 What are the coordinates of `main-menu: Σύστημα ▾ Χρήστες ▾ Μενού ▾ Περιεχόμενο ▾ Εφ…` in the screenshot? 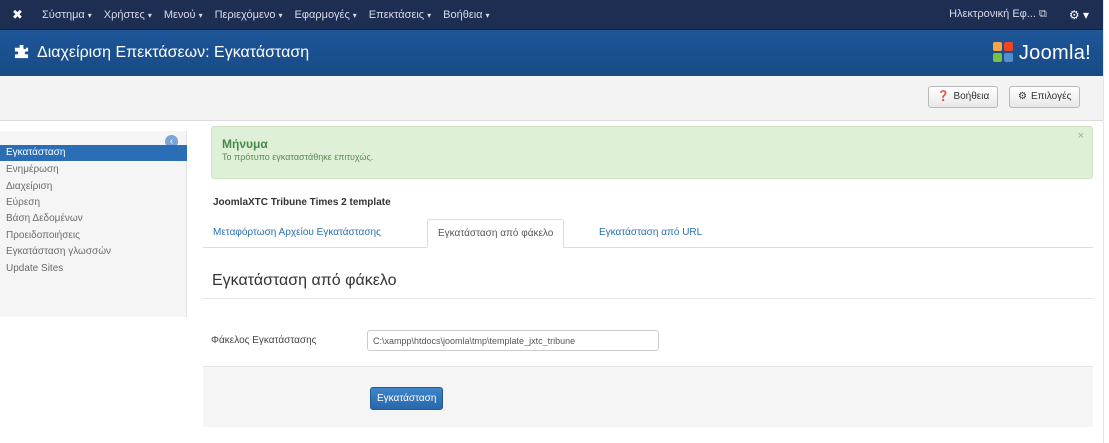 It's located at (266, 15).